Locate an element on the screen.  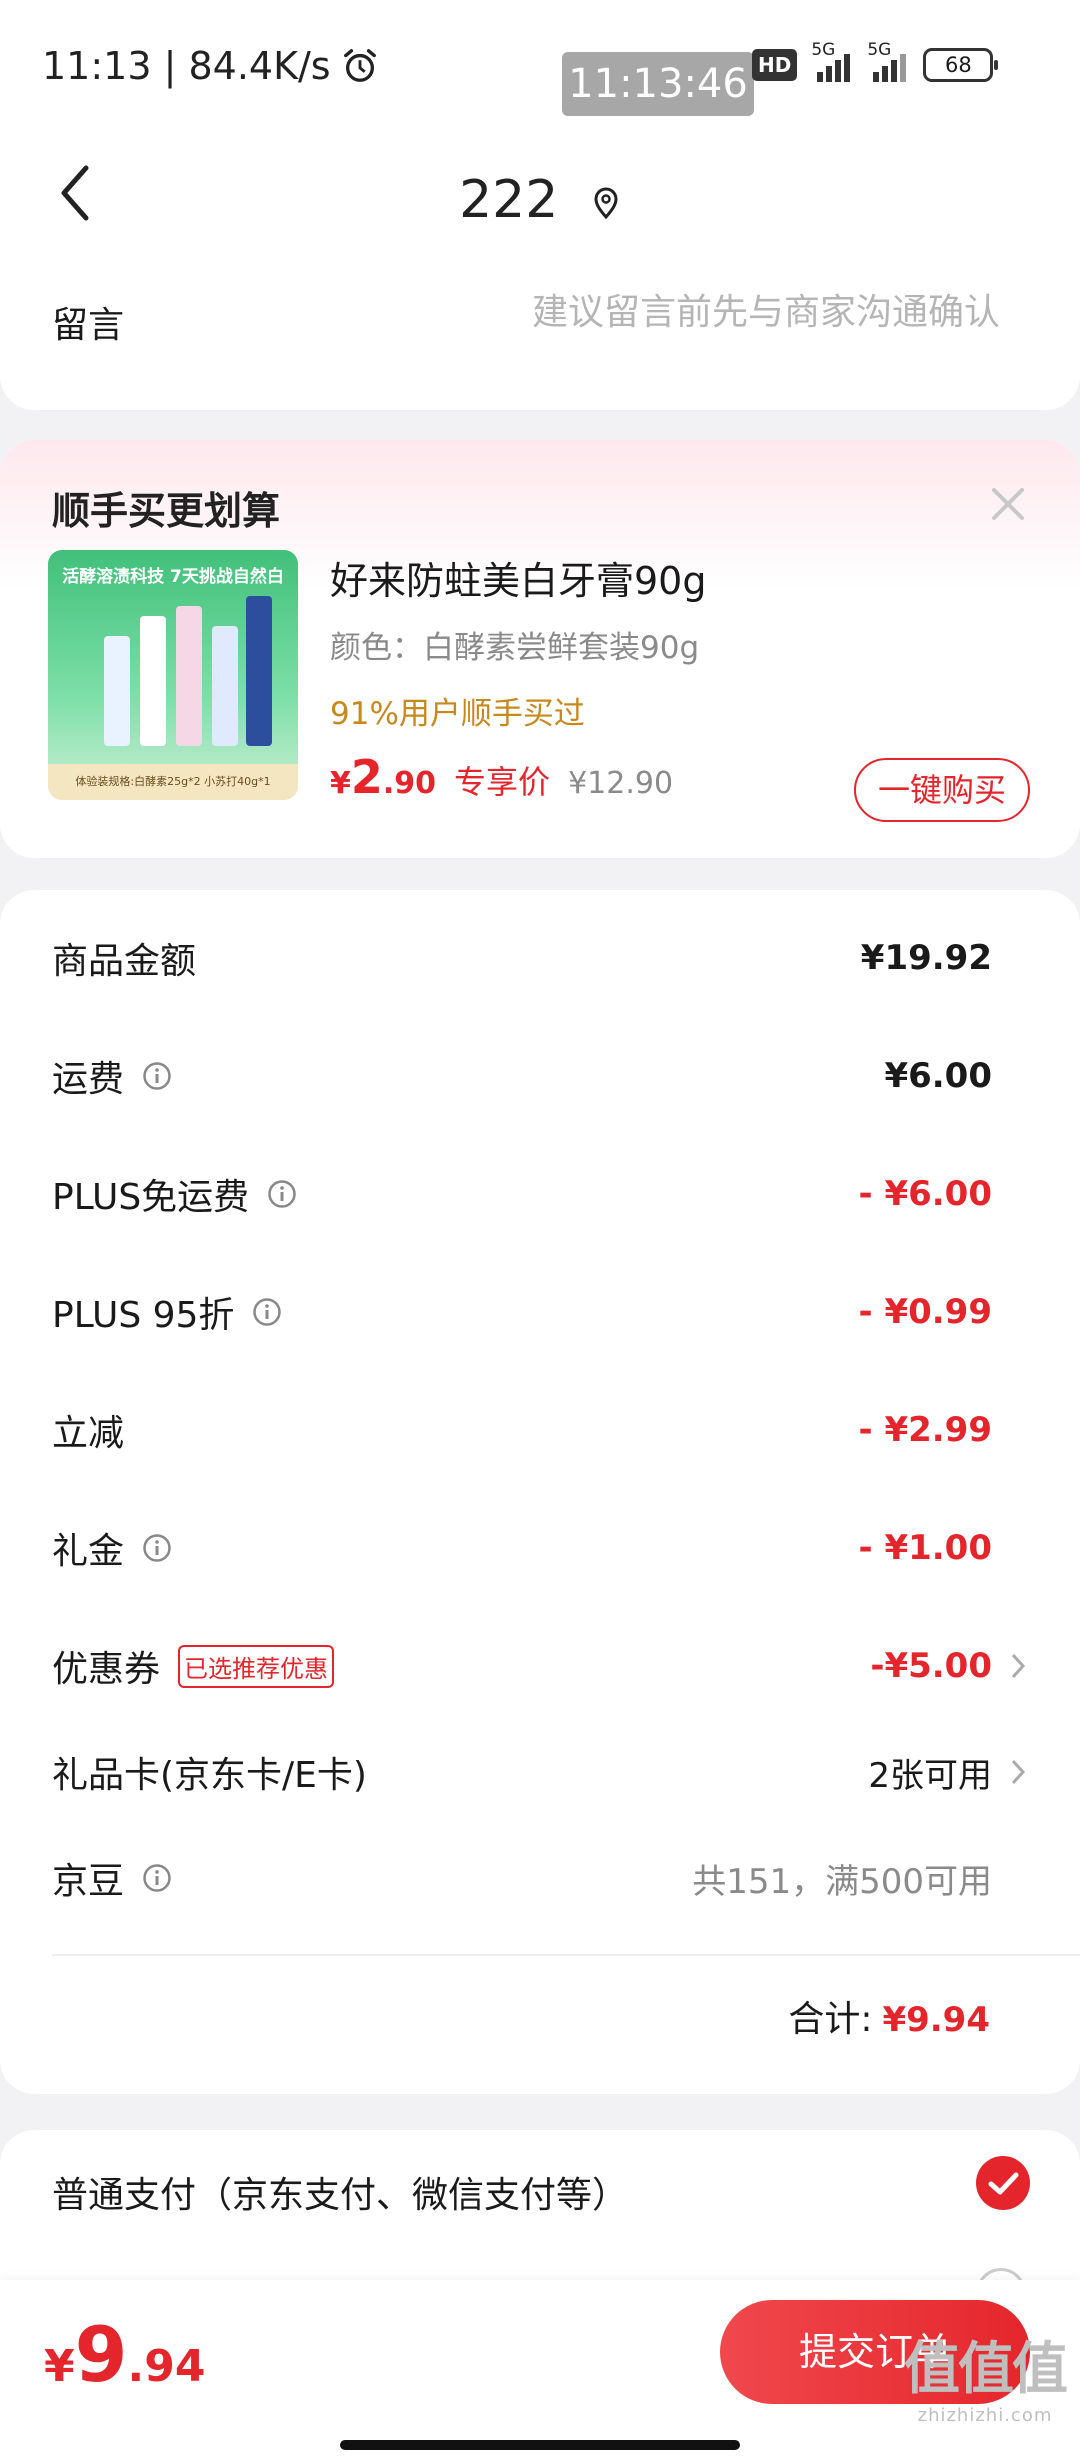
summary-label: 优惠券 已选推荐优惠 is located at coordinates (193, 1666).